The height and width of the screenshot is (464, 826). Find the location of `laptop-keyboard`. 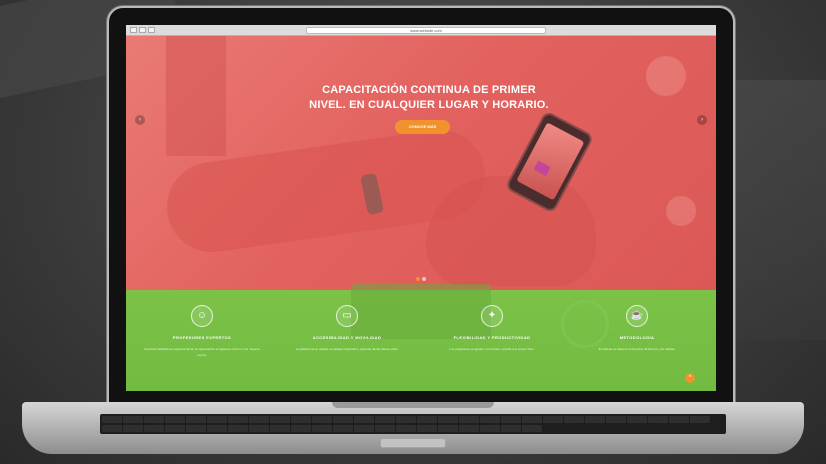

laptop-keyboard is located at coordinates (413, 424).